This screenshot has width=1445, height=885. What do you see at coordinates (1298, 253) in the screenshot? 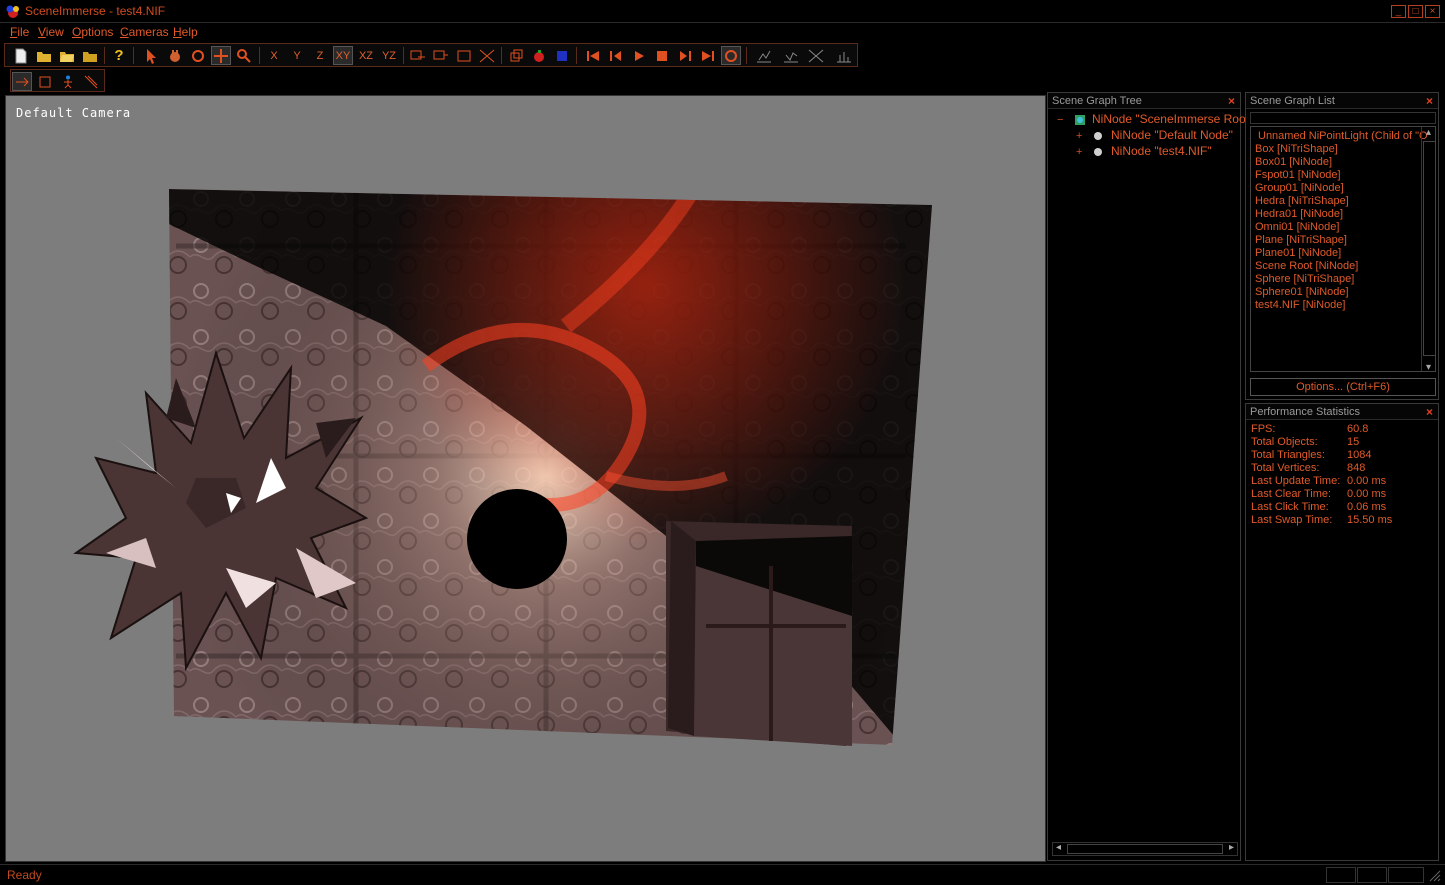
I see `list-item: Plane01 [NiNode]` at bounding box center [1298, 253].